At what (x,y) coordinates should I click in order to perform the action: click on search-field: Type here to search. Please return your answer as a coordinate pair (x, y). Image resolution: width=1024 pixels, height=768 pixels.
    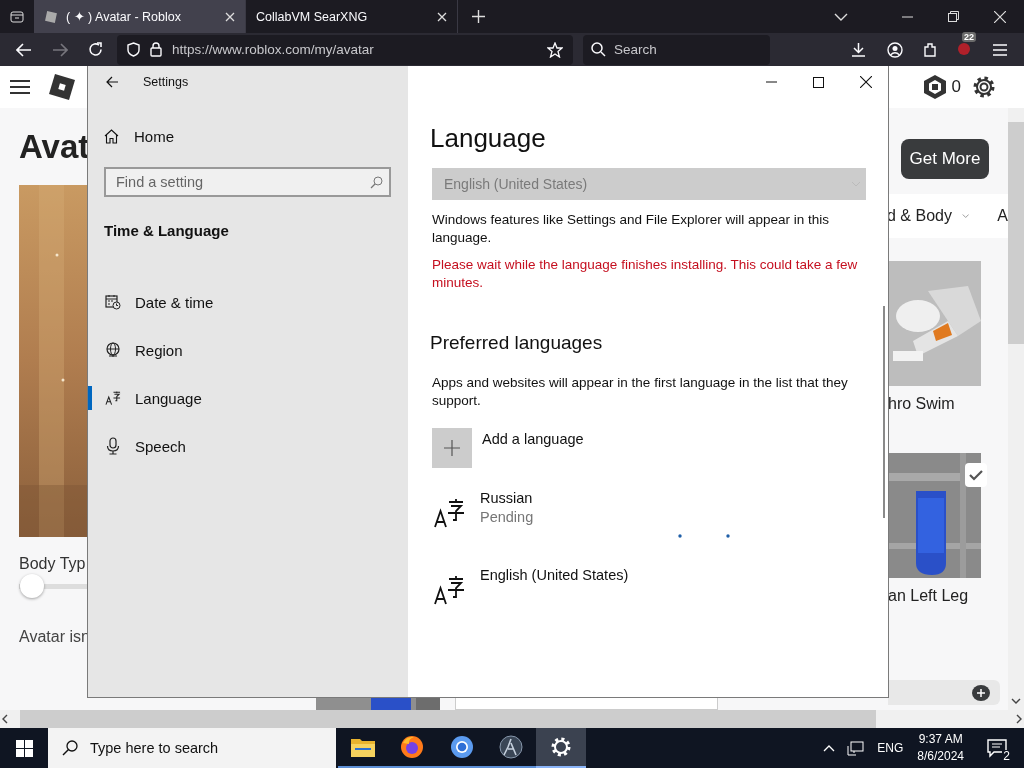
    Looking at the image, I should click on (192, 748).